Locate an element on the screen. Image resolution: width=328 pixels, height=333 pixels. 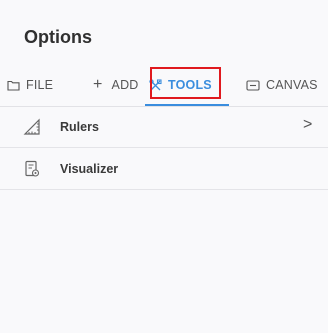
ruler-icon is located at coordinates (32, 127).